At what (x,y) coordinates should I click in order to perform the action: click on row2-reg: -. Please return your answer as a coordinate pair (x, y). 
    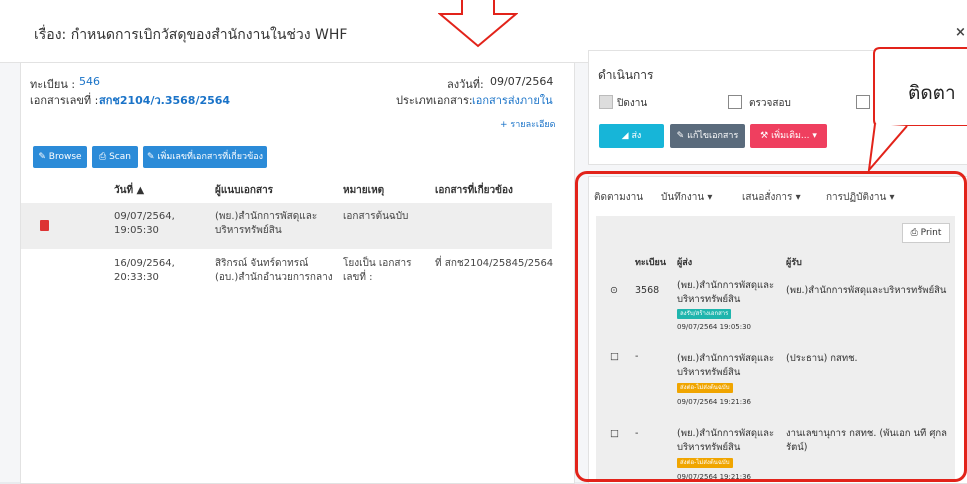
    Looking at the image, I should click on (637, 356).